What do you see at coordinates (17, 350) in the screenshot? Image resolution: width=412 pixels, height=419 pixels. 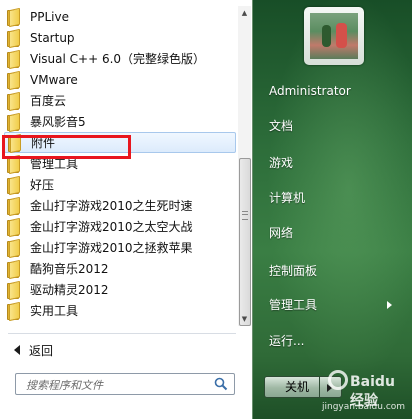 I see `back-arrow-icon` at bounding box center [17, 350].